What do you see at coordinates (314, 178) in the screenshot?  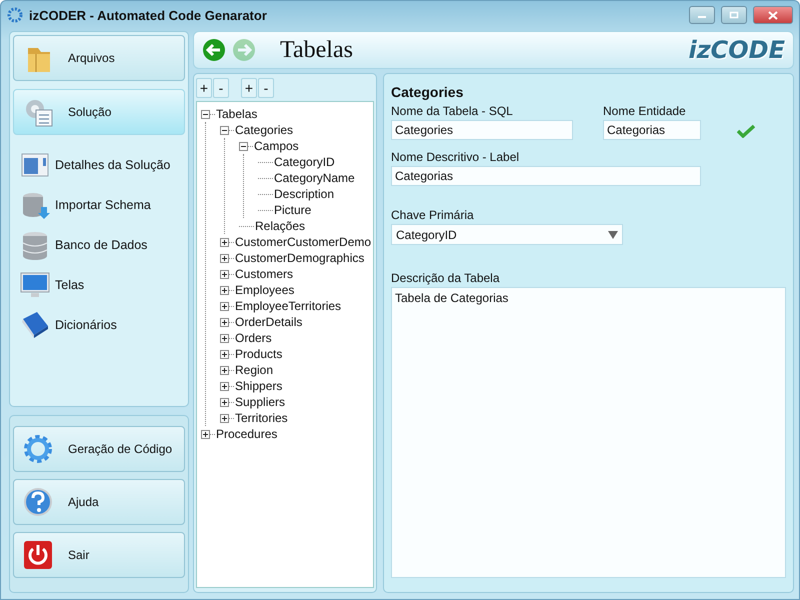 I see `tree-item: CategoryName` at bounding box center [314, 178].